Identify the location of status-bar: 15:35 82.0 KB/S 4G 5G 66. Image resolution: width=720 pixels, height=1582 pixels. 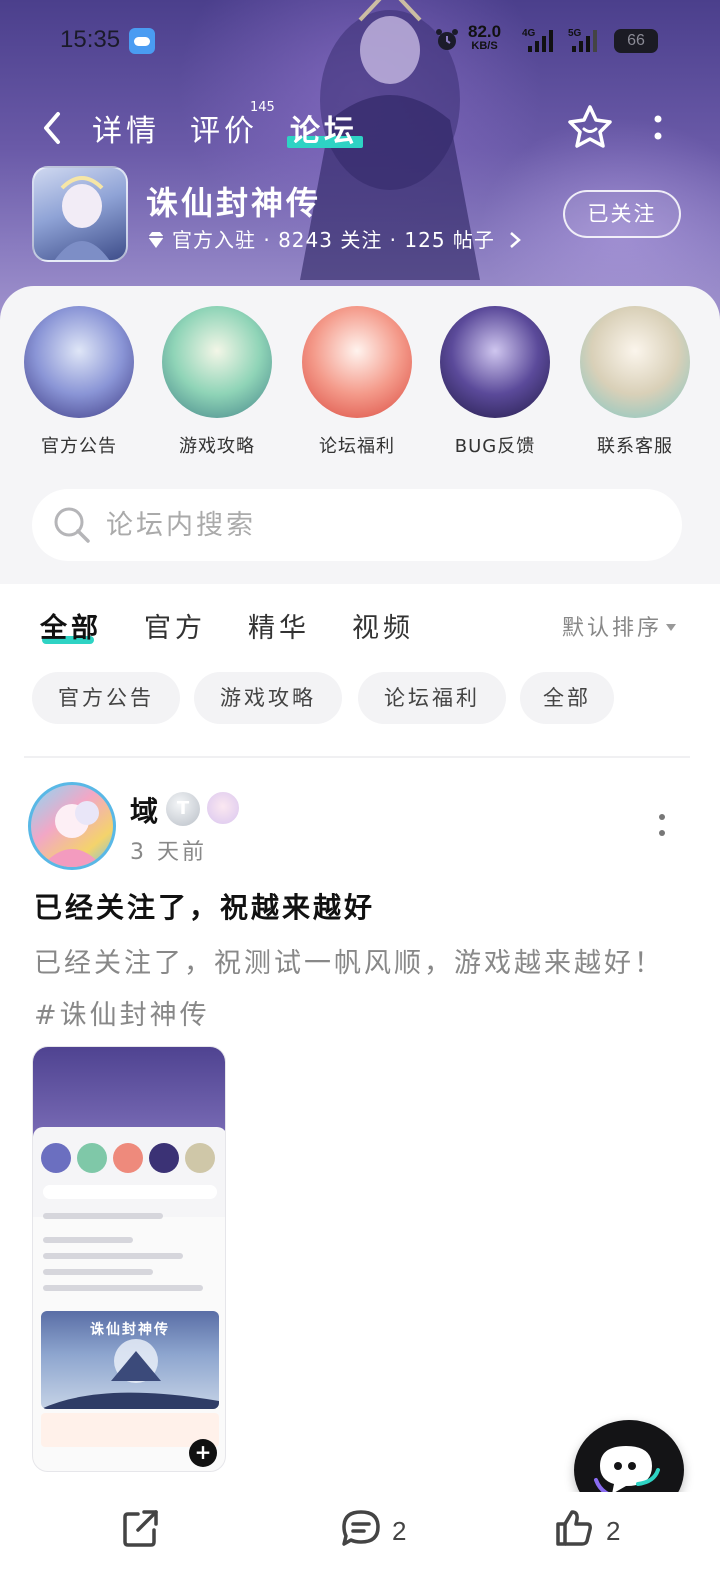
(360, 41).